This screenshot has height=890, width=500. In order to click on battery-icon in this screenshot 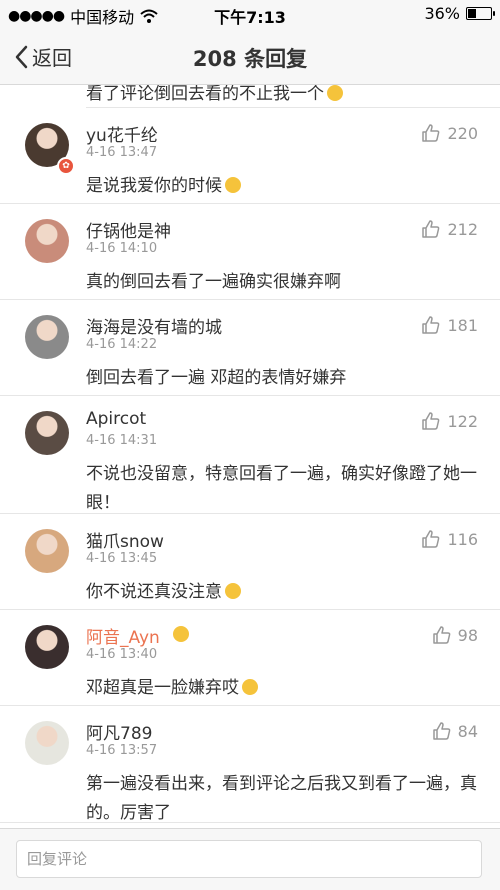, I will do `click(480, 13)`.